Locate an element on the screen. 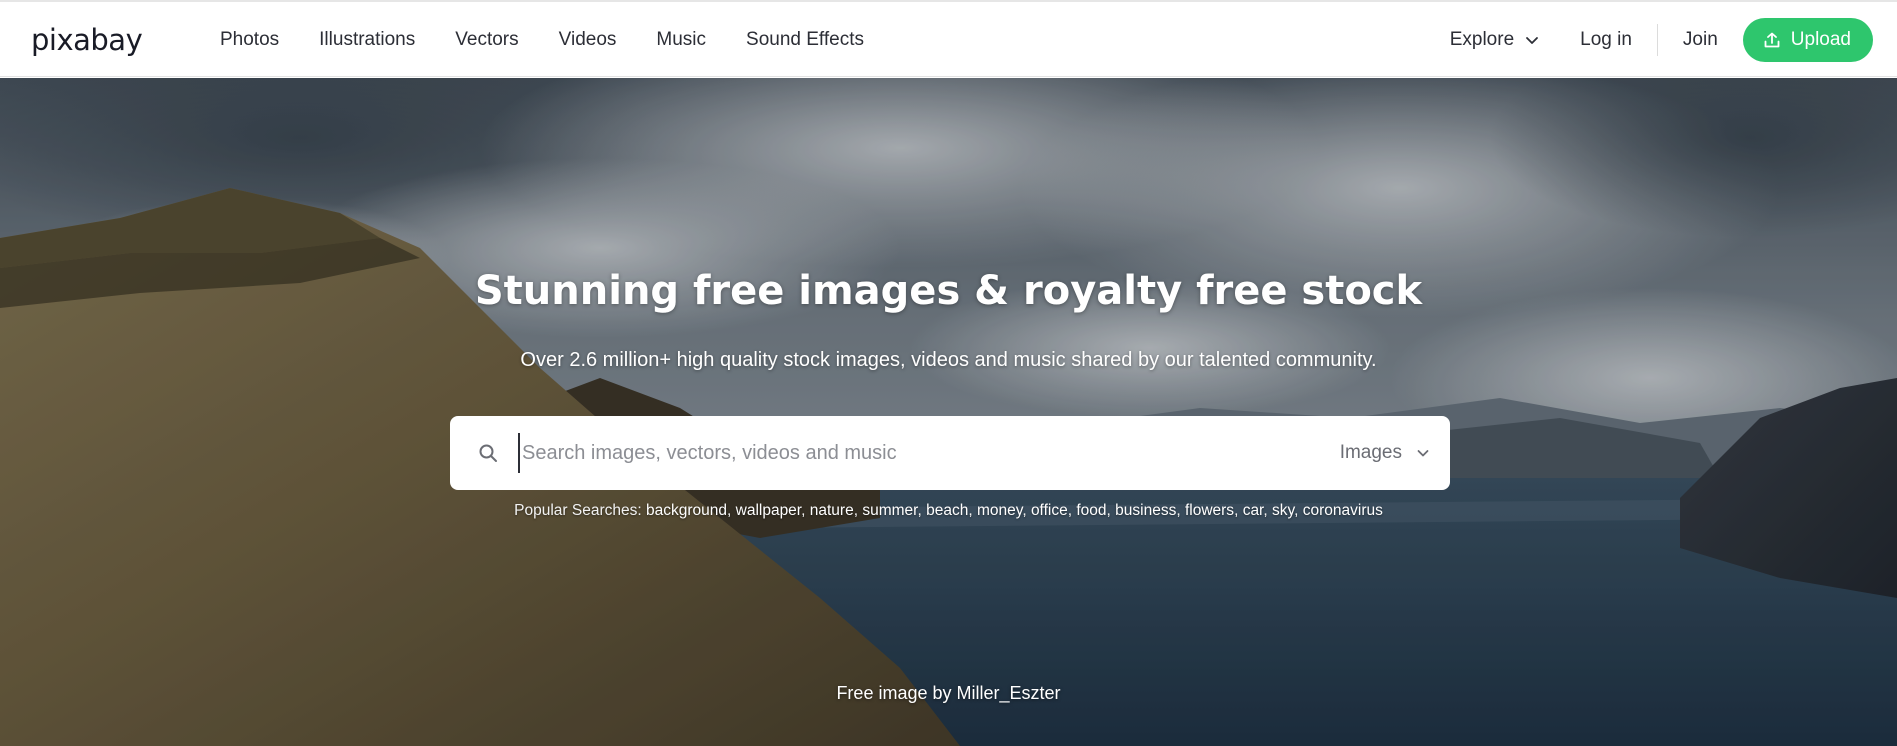 The width and height of the screenshot is (1897, 746). upload-button: Upload is located at coordinates (1807, 39).